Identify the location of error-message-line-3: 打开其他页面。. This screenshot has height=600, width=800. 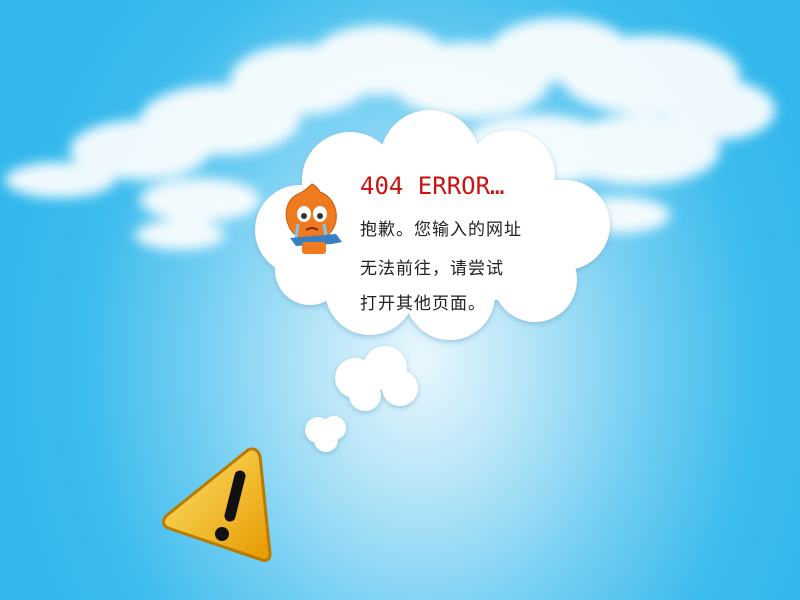
(423, 304).